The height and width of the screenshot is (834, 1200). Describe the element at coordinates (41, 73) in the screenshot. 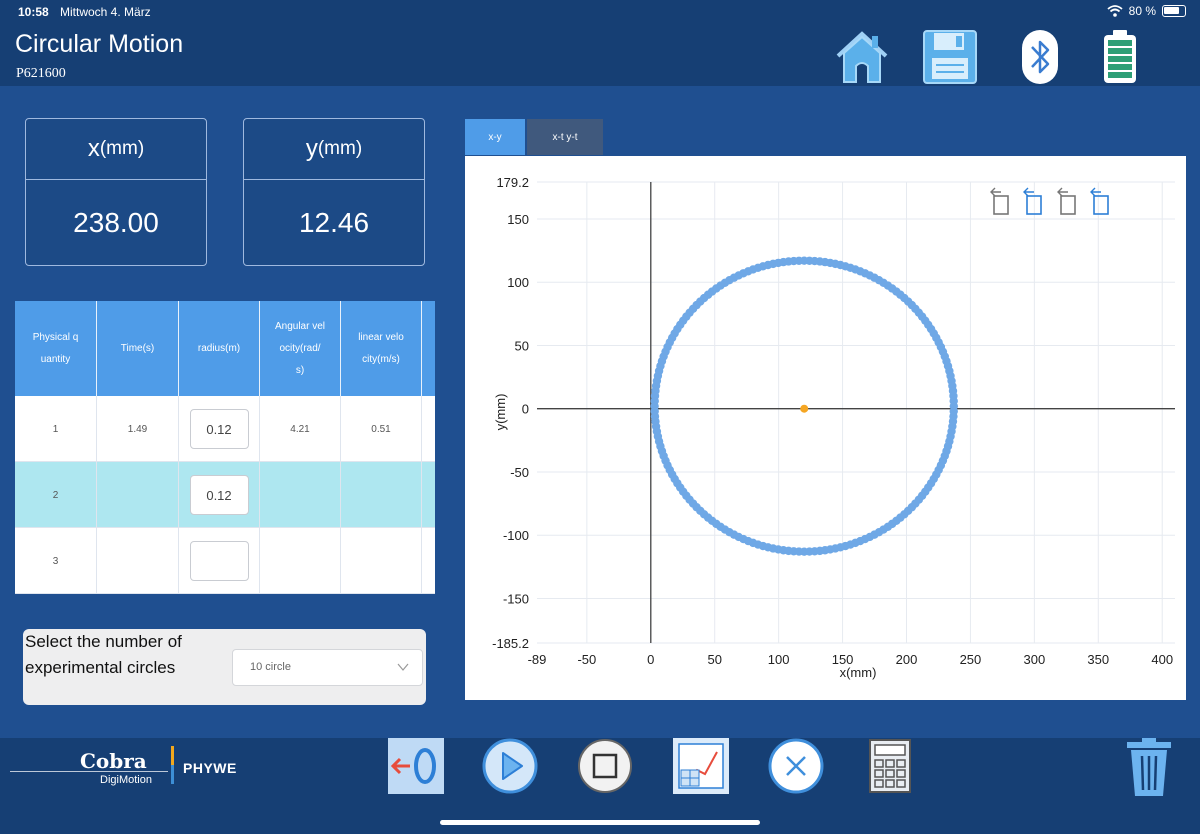

I see `page-subtitle: P621600` at that location.